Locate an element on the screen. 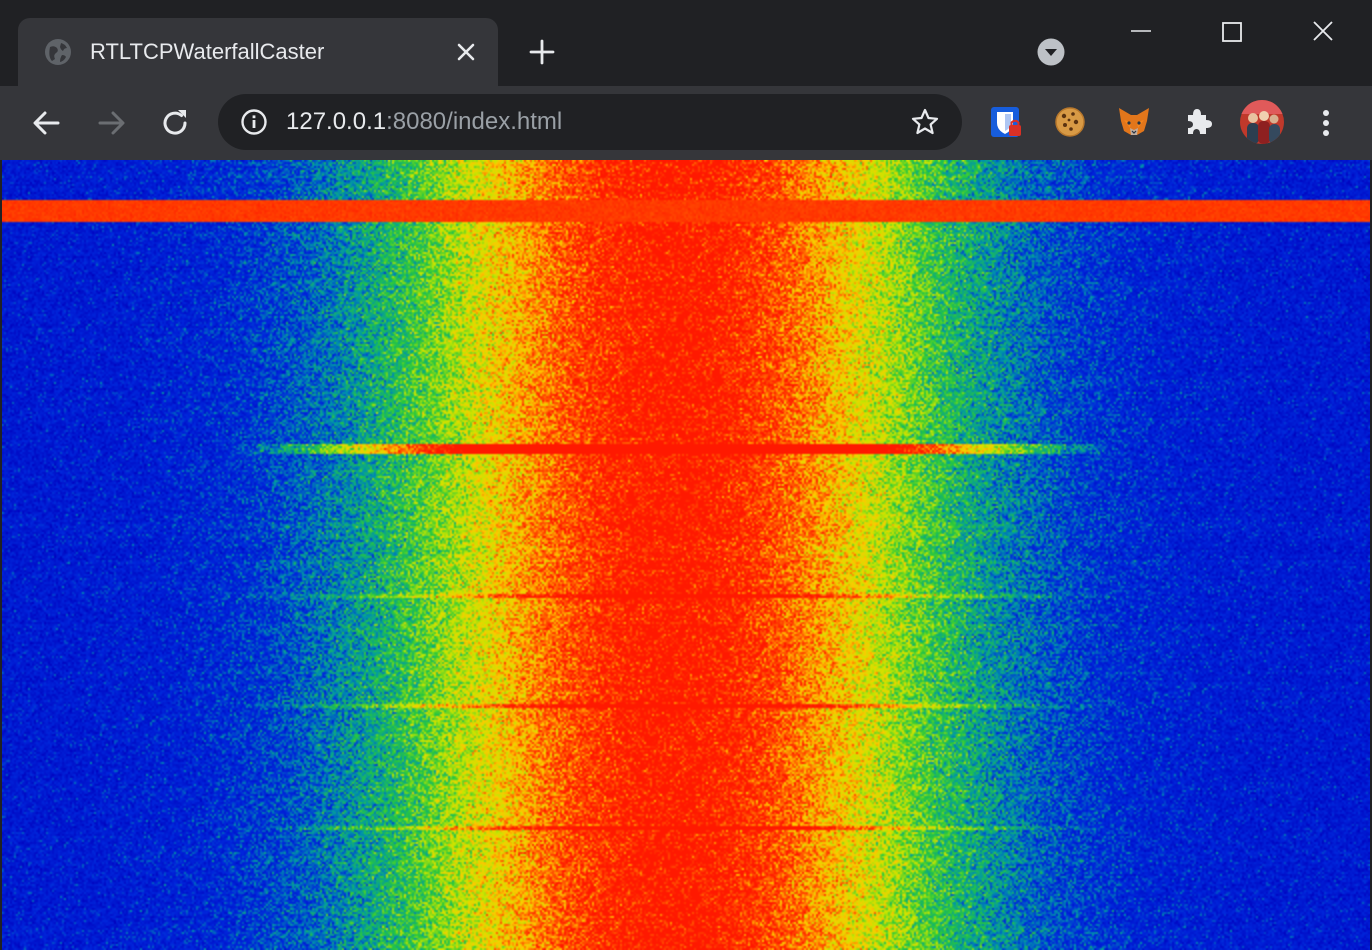 This screenshot has height=950, width=1372. tab-active: RTLTCPWaterfallCaster is located at coordinates (258, 52).